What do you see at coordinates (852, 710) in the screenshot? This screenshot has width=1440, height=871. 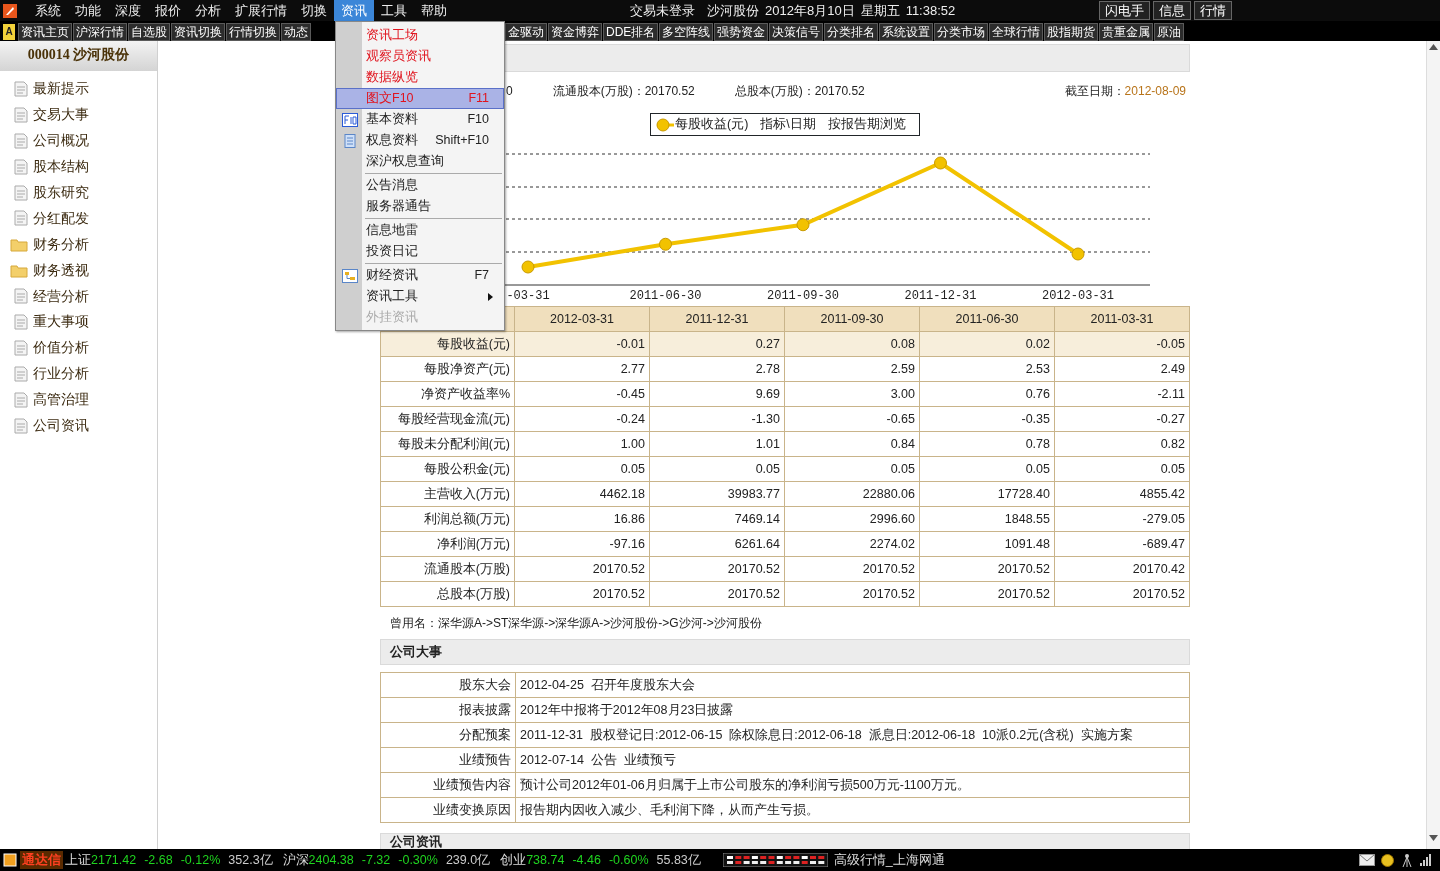 I see `table-cell: 2012年中报将于2012年08月23日披露` at bounding box center [852, 710].